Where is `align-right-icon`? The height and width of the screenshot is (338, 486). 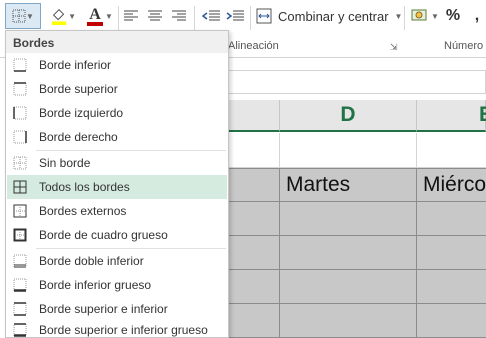
align-right-icon is located at coordinates (179, 15).